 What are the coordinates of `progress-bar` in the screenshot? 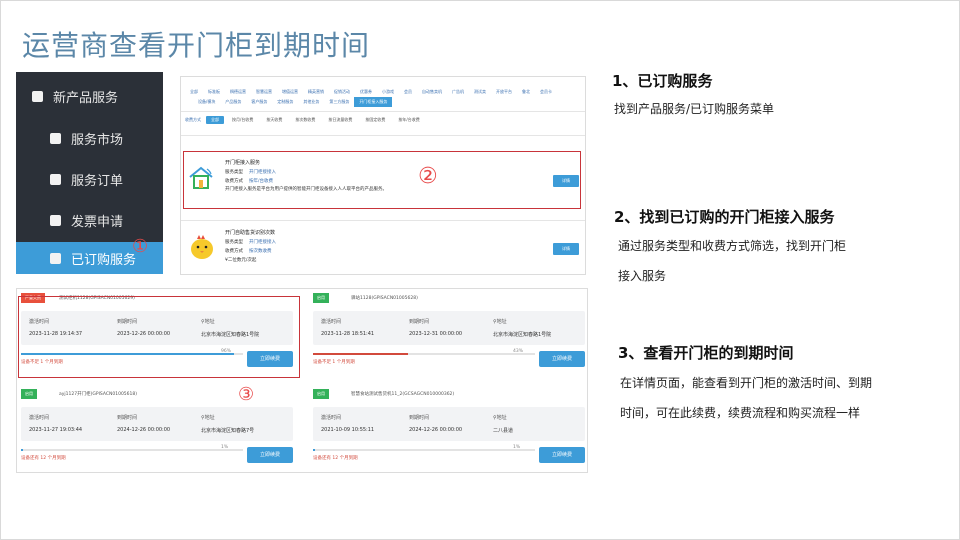 It's located at (424, 450).